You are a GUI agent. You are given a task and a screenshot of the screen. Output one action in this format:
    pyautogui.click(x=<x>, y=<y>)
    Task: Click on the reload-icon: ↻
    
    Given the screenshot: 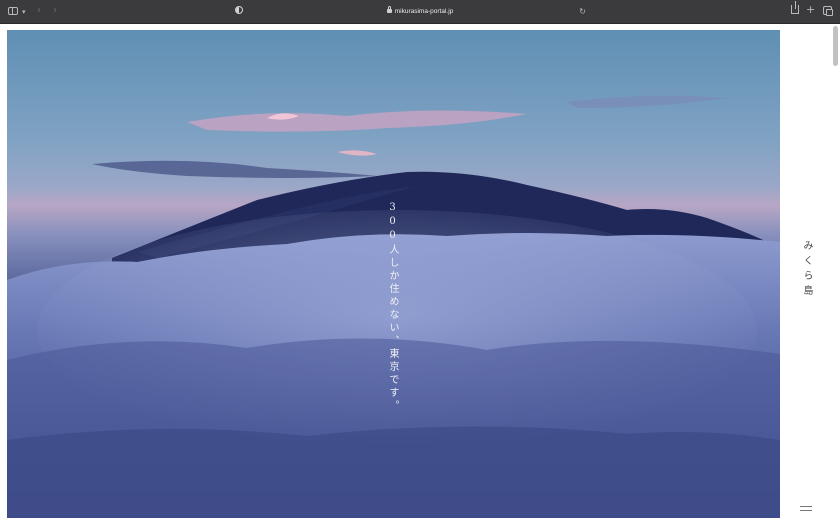 What is the action you would take?
    pyautogui.click(x=582, y=11)
    